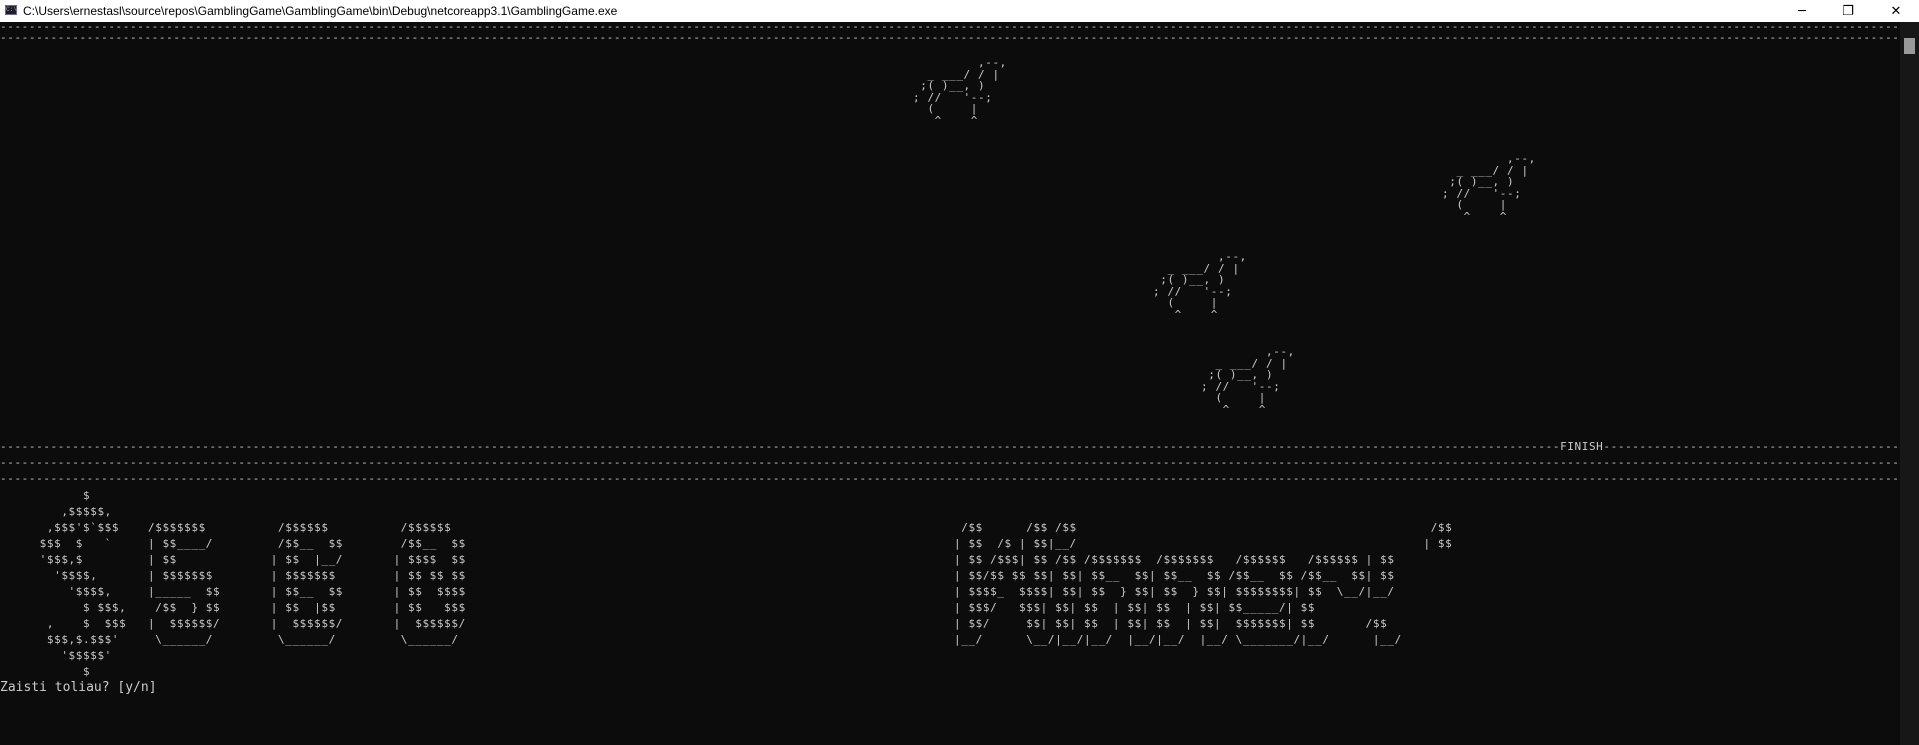 The height and width of the screenshot is (745, 1919). What do you see at coordinates (1896, 11) in the screenshot?
I see `close-button: ✕` at bounding box center [1896, 11].